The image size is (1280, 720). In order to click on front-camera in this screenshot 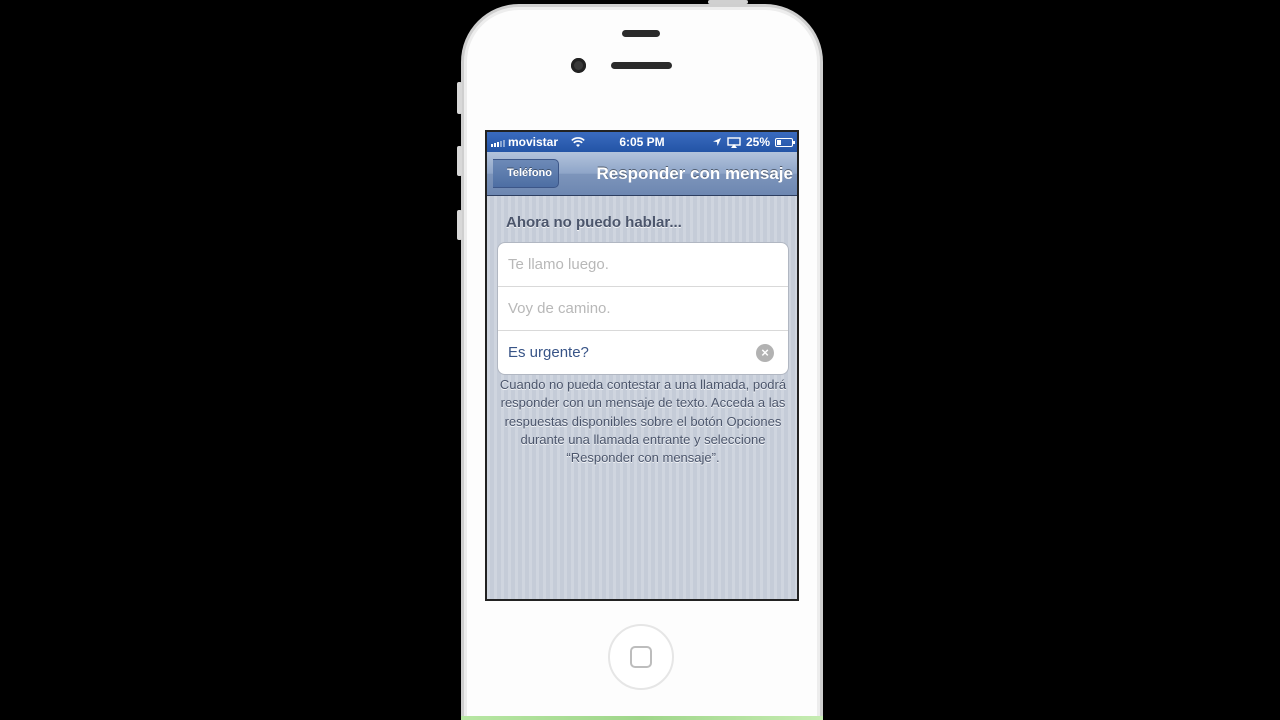, I will do `click(578, 65)`.